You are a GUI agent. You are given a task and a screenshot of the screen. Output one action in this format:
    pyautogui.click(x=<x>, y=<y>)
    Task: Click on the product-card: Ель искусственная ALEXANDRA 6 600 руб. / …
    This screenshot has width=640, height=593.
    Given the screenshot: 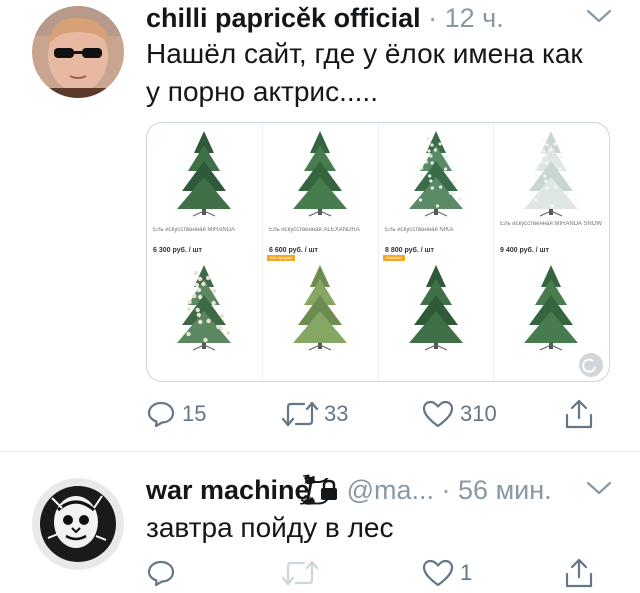 What is the action you would take?
    pyautogui.click(x=320, y=188)
    